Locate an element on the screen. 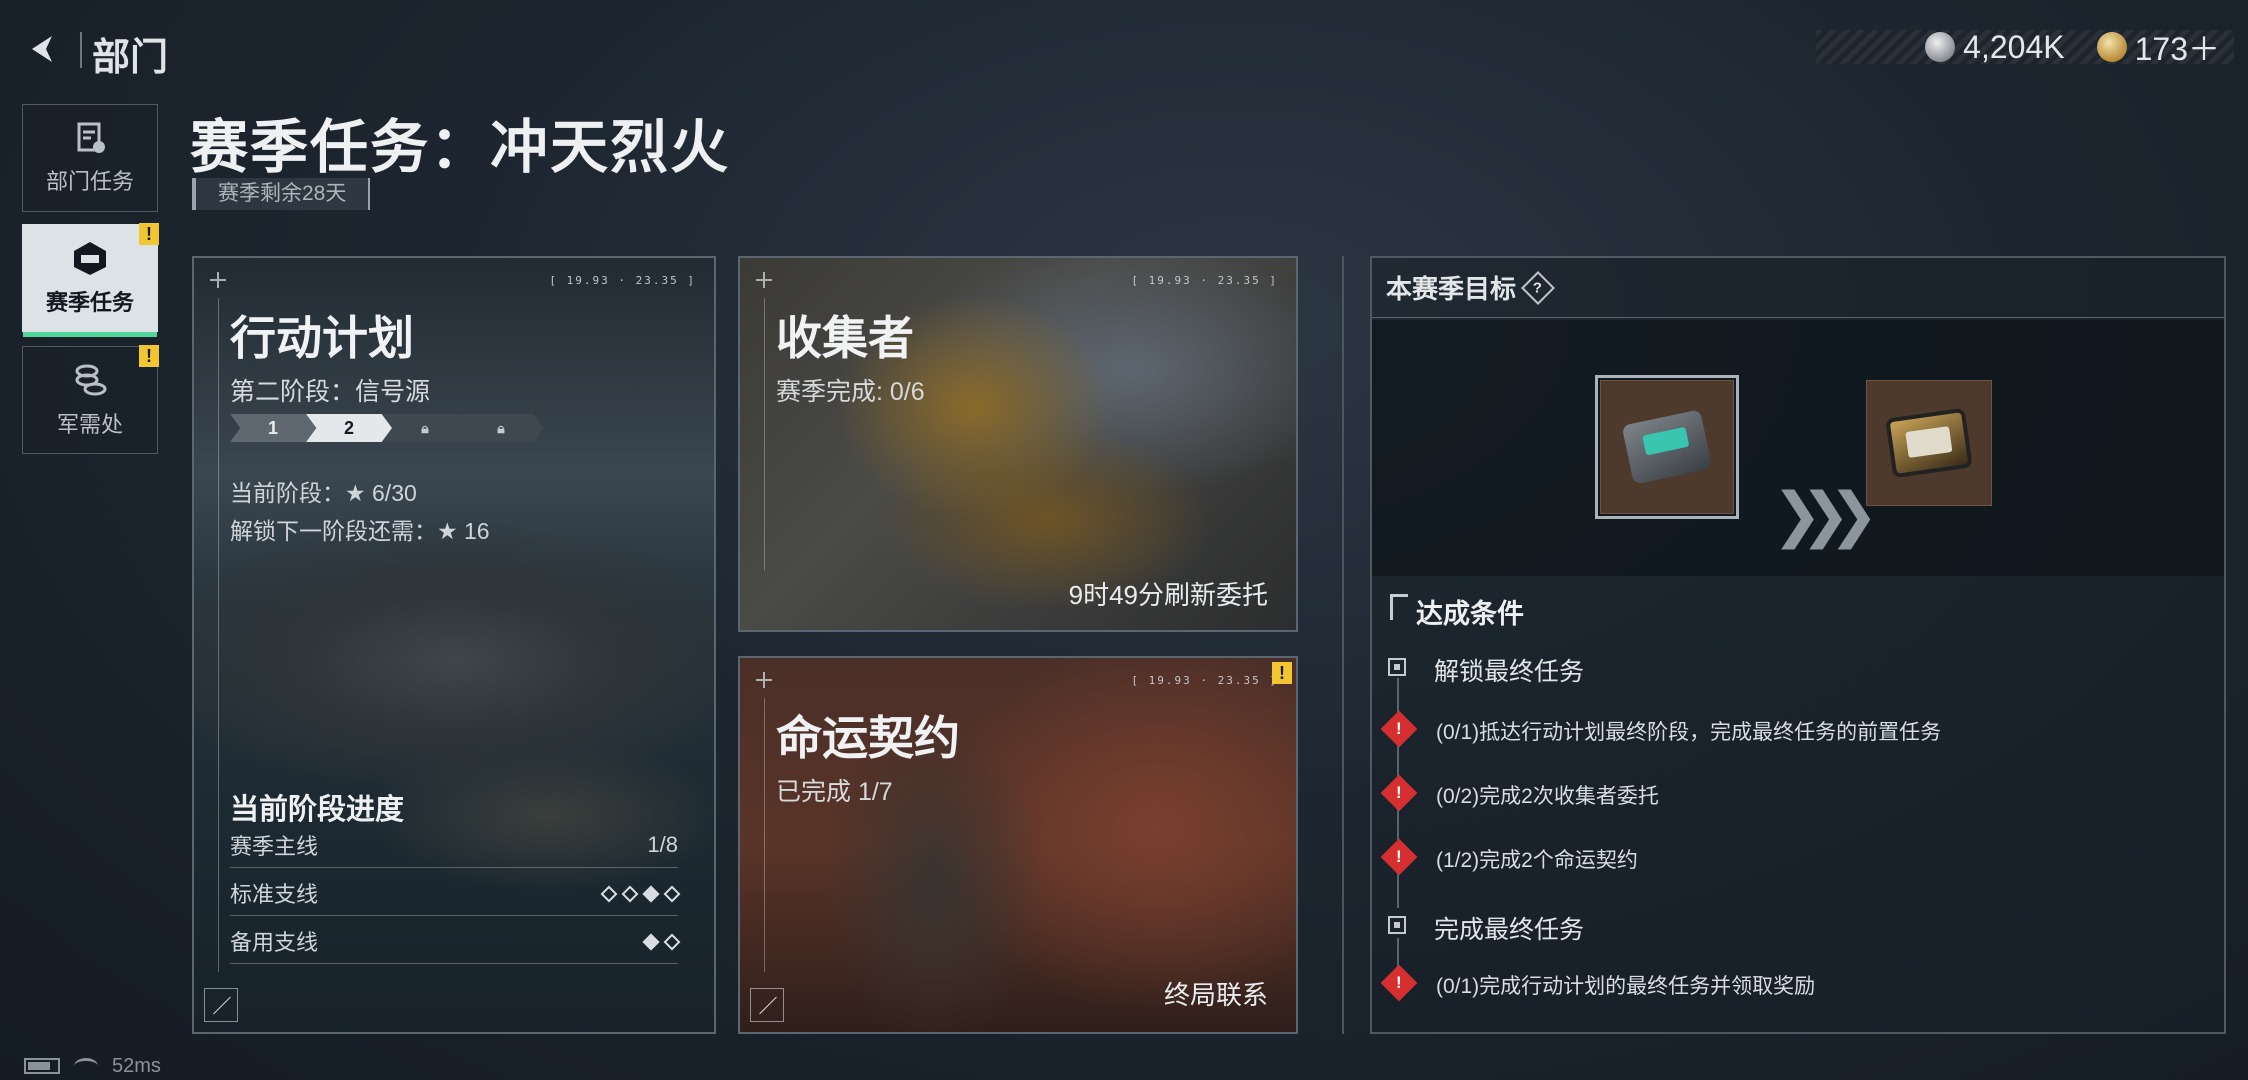  back-arrow-icon is located at coordinates (42, 49).